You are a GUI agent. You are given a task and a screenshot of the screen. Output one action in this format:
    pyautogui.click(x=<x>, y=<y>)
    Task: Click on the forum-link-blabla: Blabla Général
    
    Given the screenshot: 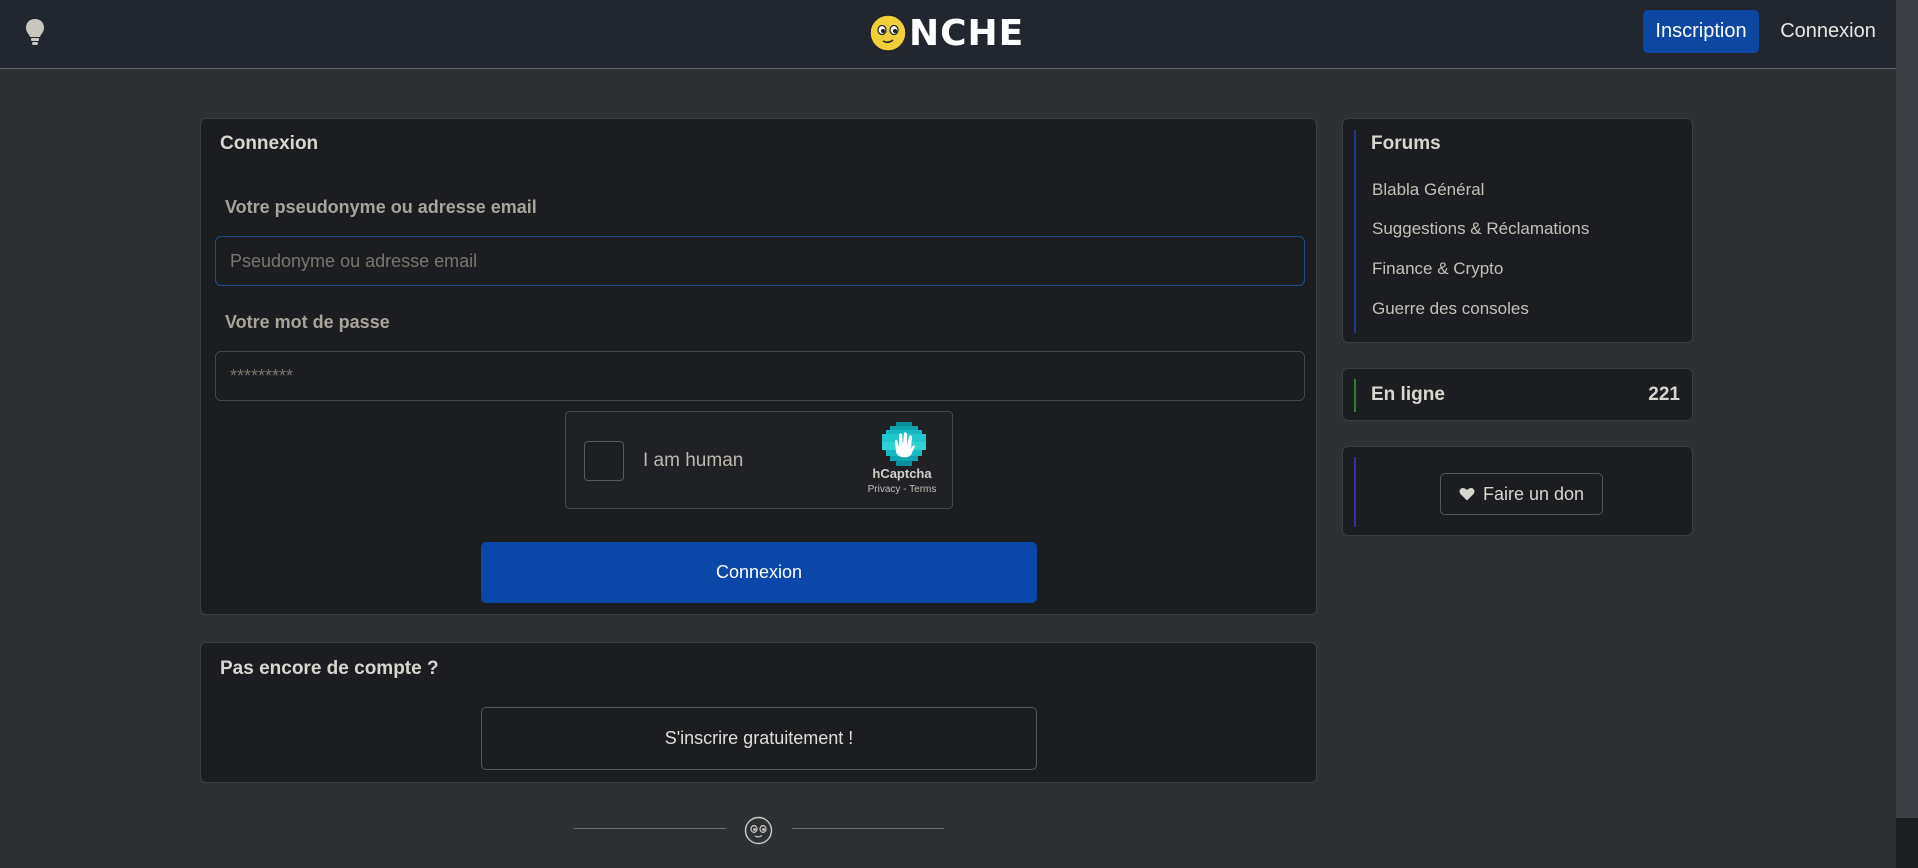 What is the action you would take?
    pyautogui.click(x=1428, y=190)
    